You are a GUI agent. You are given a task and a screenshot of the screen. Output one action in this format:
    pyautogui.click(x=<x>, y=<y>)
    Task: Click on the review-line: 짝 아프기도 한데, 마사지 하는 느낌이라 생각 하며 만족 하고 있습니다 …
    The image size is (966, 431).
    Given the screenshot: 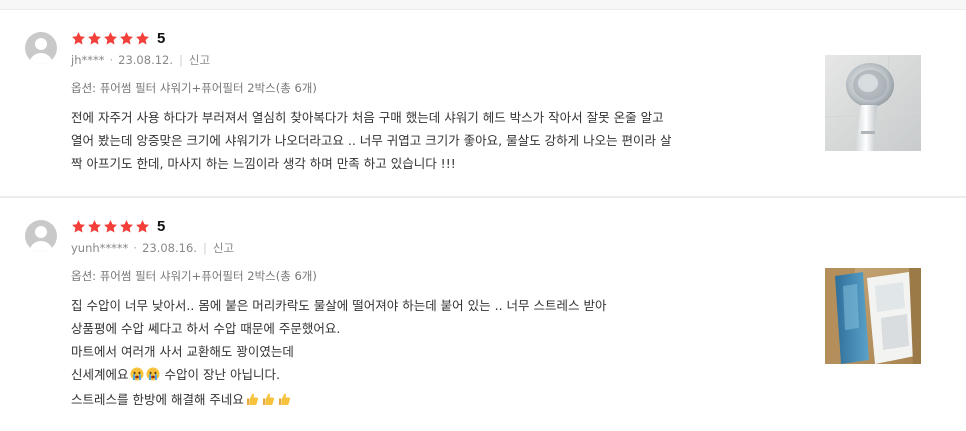 What is the action you would take?
    pyautogui.click(x=263, y=163)
    